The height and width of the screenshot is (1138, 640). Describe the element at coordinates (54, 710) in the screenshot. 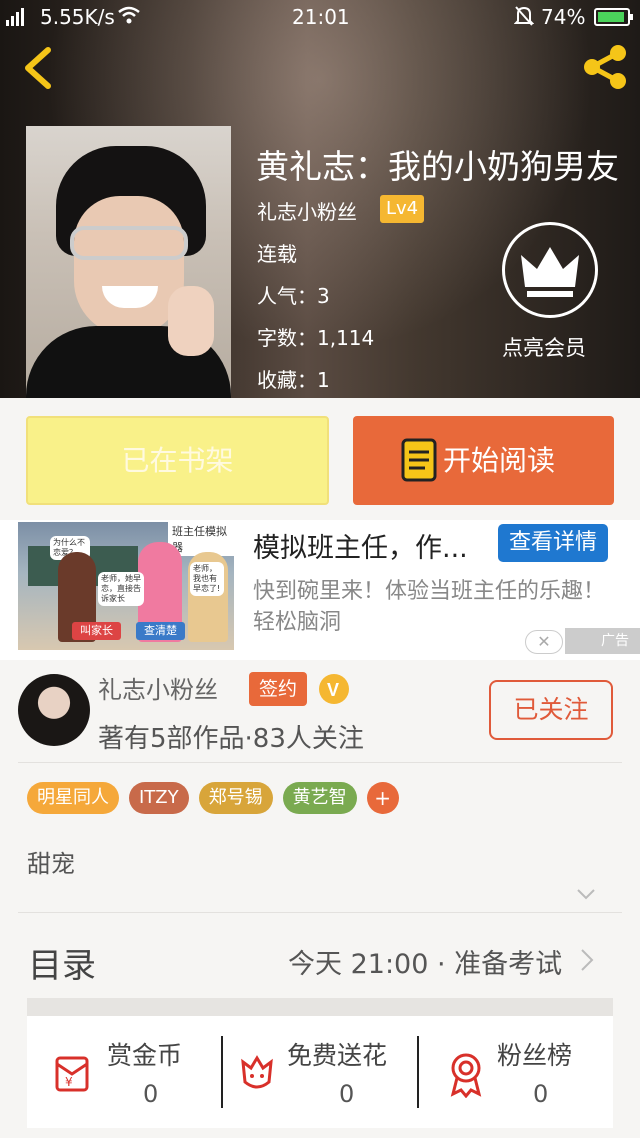

I see `avatar` at that location.